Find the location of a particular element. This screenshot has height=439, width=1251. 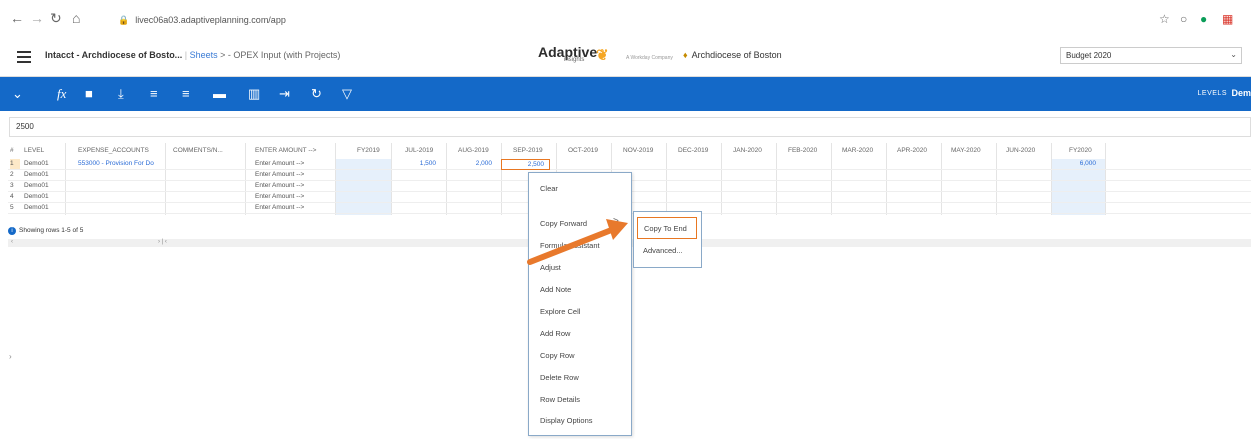

menu-item-copy-forward: Copy Forward is located at coordinates (563, 223).